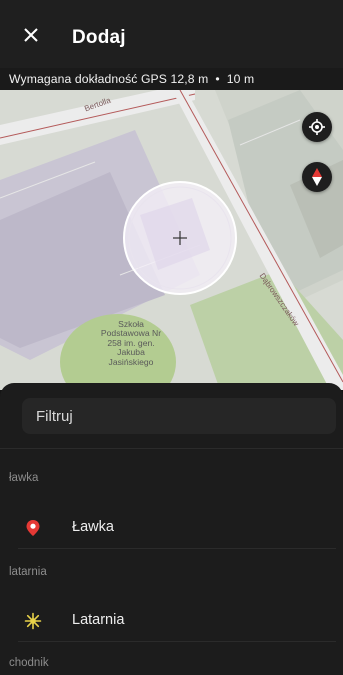 This screenshot has height=675, width=343. What do you see at coordinates (240, 79) in the screenshot?
I see `gps-required-accuracy: 10 m` at bounding box center [240, 79].